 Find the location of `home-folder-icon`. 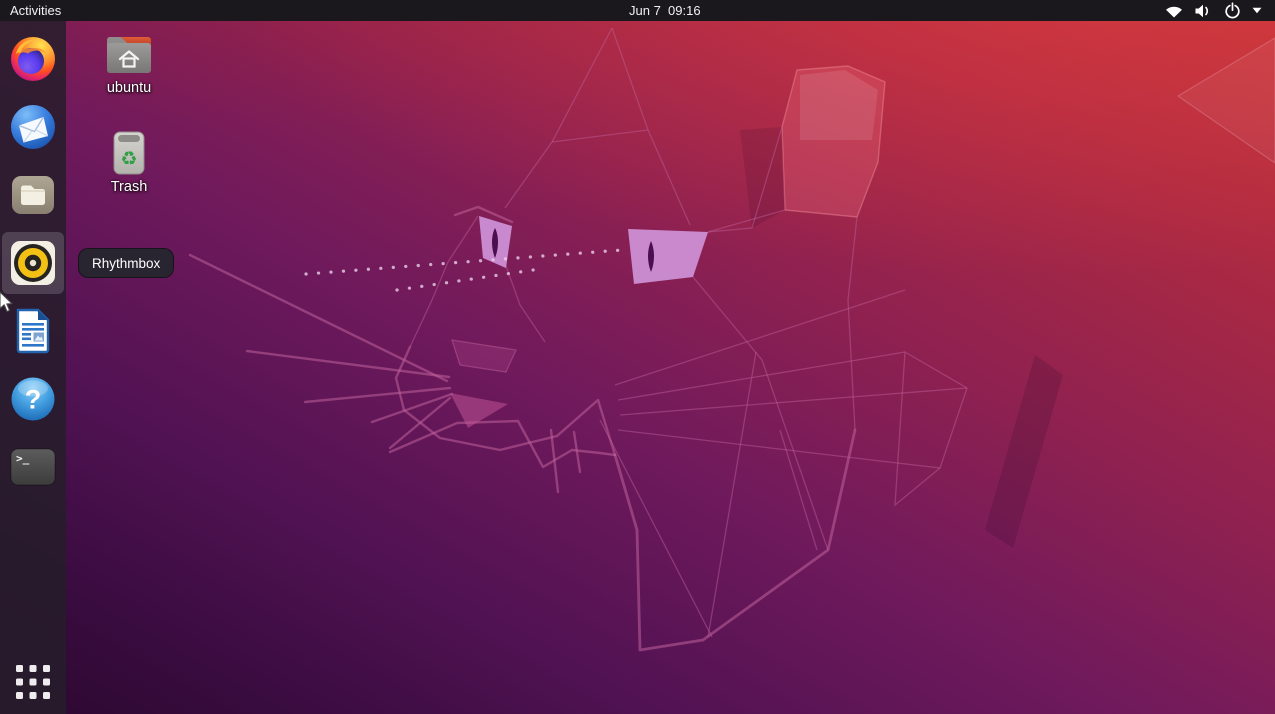

home-folder-icon is located at coordinates (129, 55).